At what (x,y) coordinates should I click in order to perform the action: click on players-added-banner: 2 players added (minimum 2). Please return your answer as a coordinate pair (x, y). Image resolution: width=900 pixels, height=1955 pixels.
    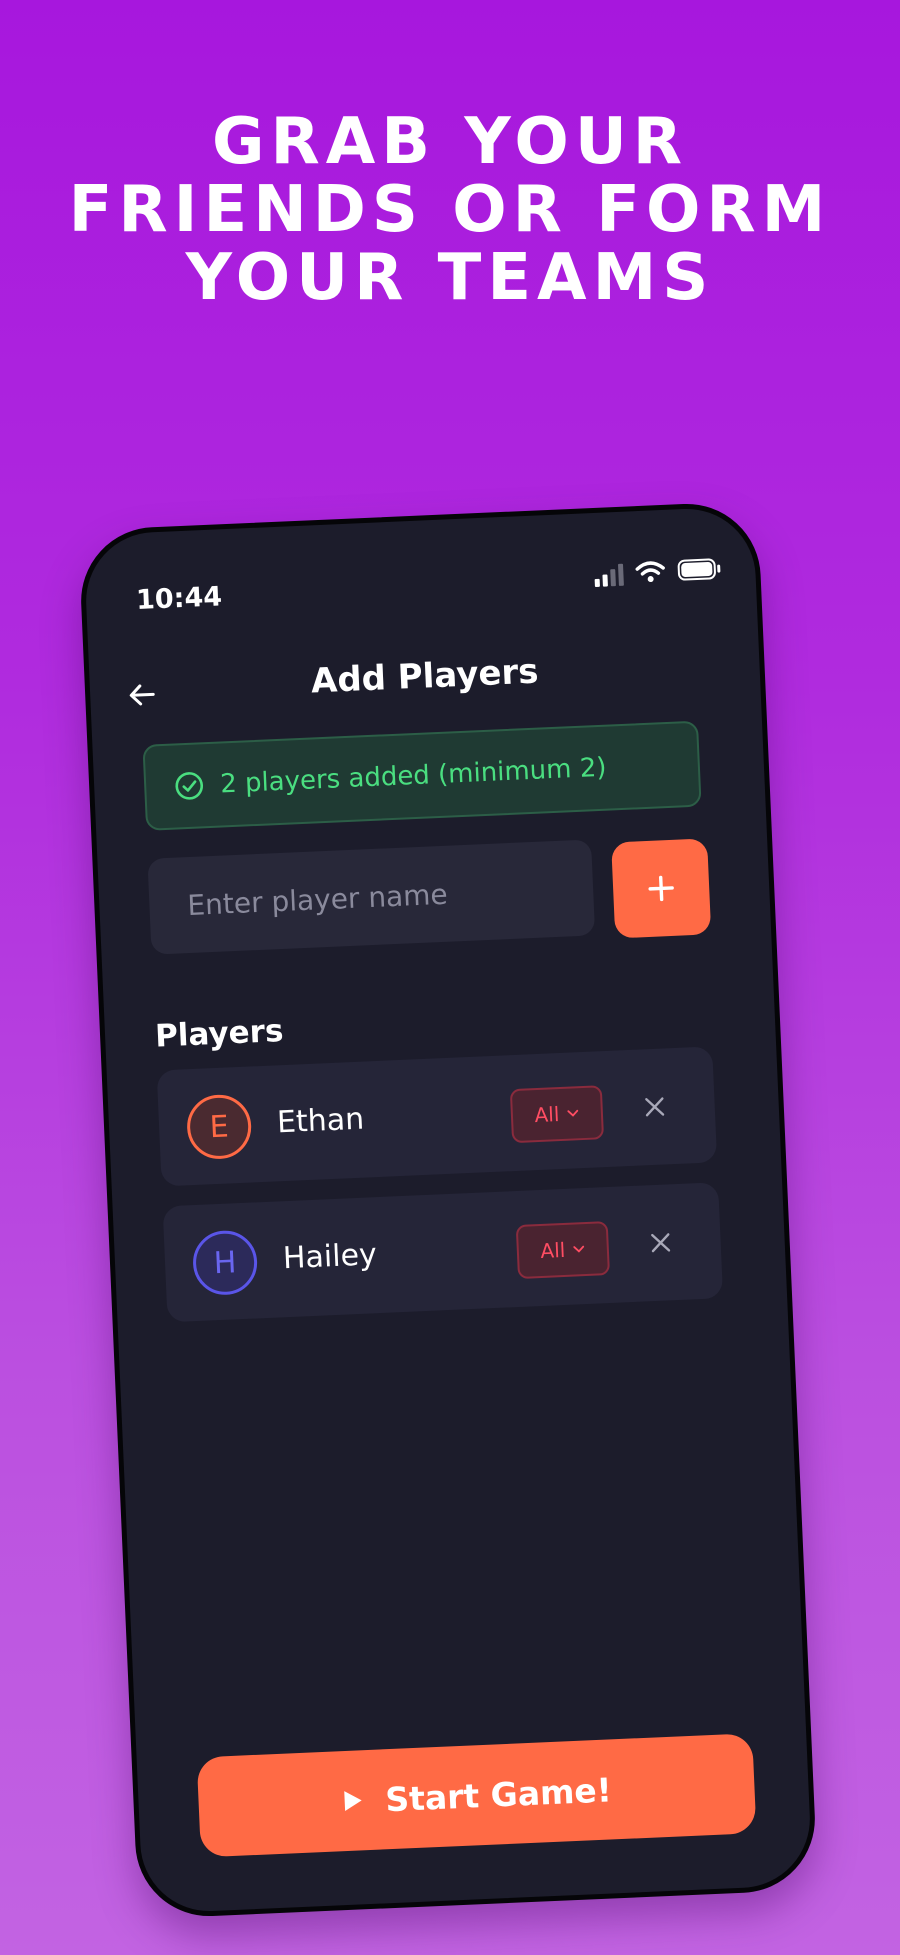
    Looking at the image, I should click on (422, 775).